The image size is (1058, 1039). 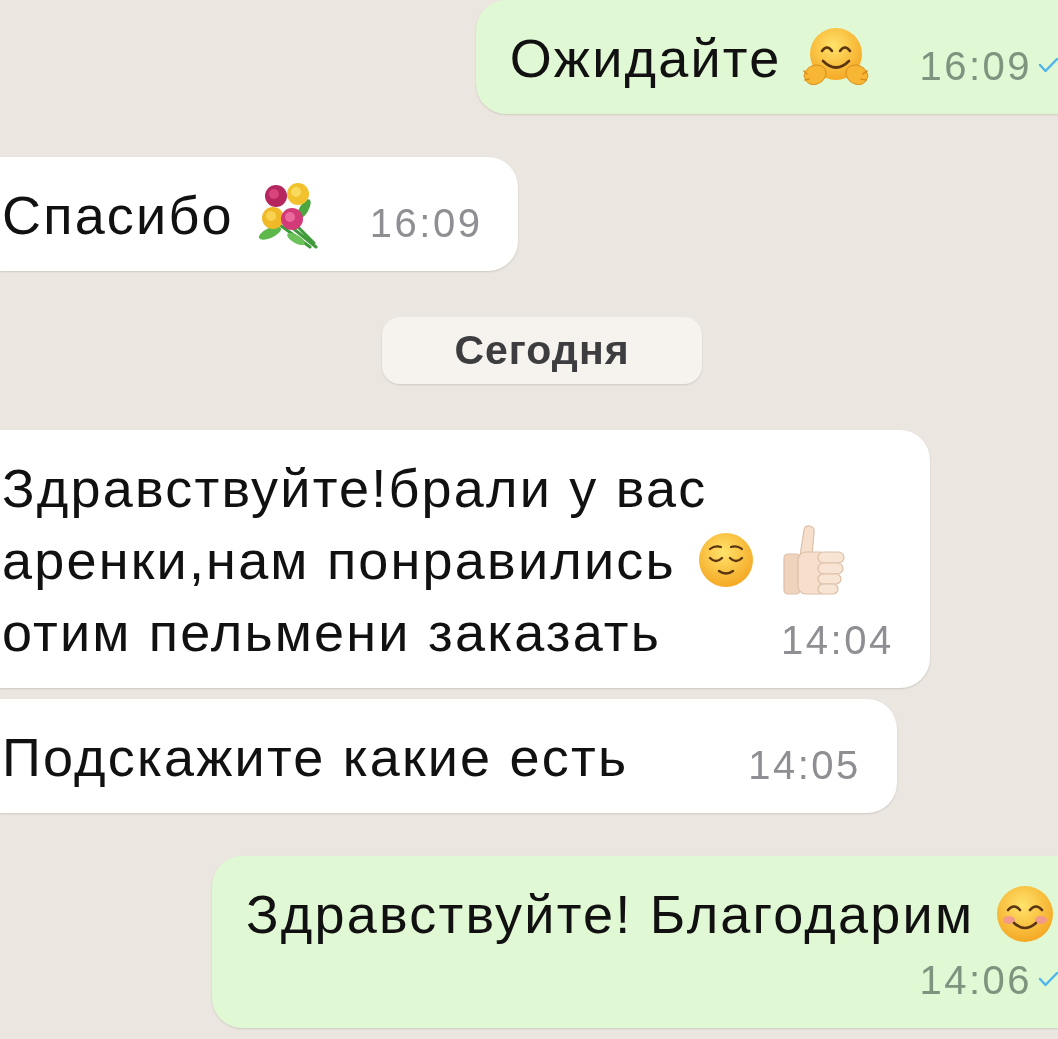 I want to click on message-time: 14:04, so click(x=837, y=640).